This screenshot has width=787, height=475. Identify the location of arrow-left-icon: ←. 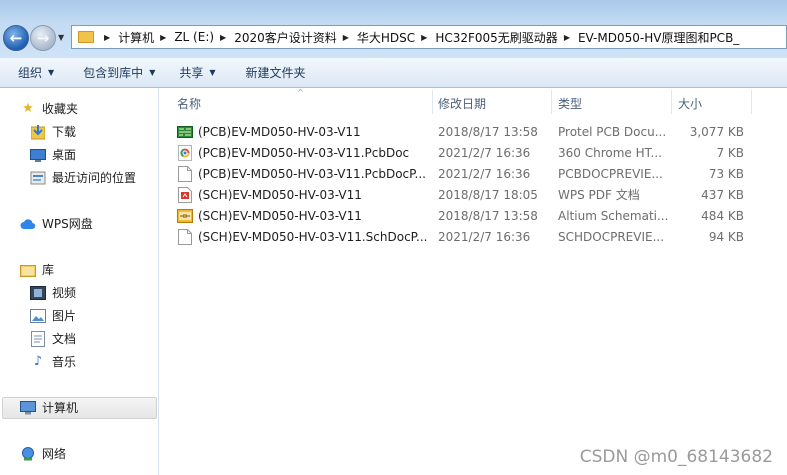
(16, 37).